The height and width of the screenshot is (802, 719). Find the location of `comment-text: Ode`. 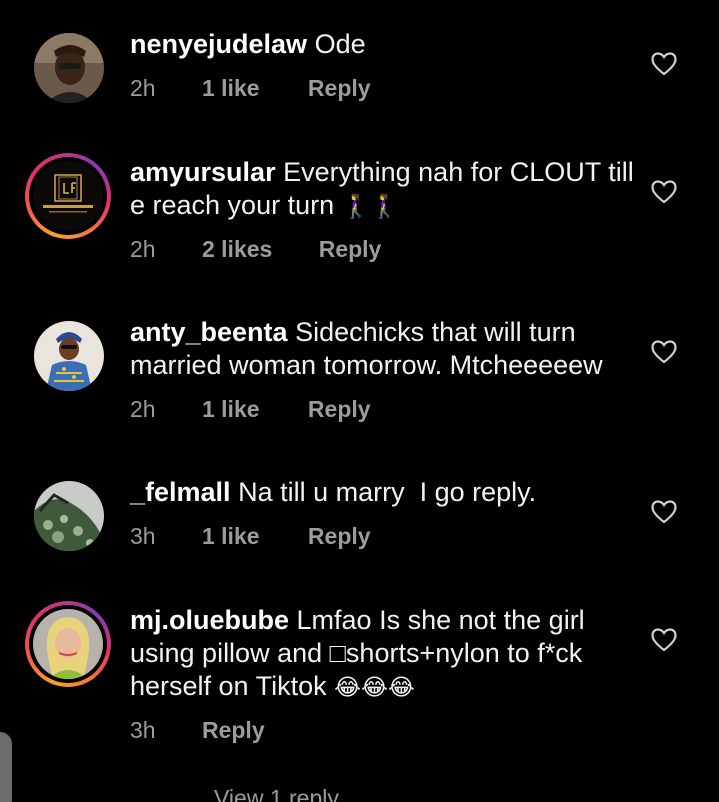

comment-text: Ode is located at coordinates (340, 44).